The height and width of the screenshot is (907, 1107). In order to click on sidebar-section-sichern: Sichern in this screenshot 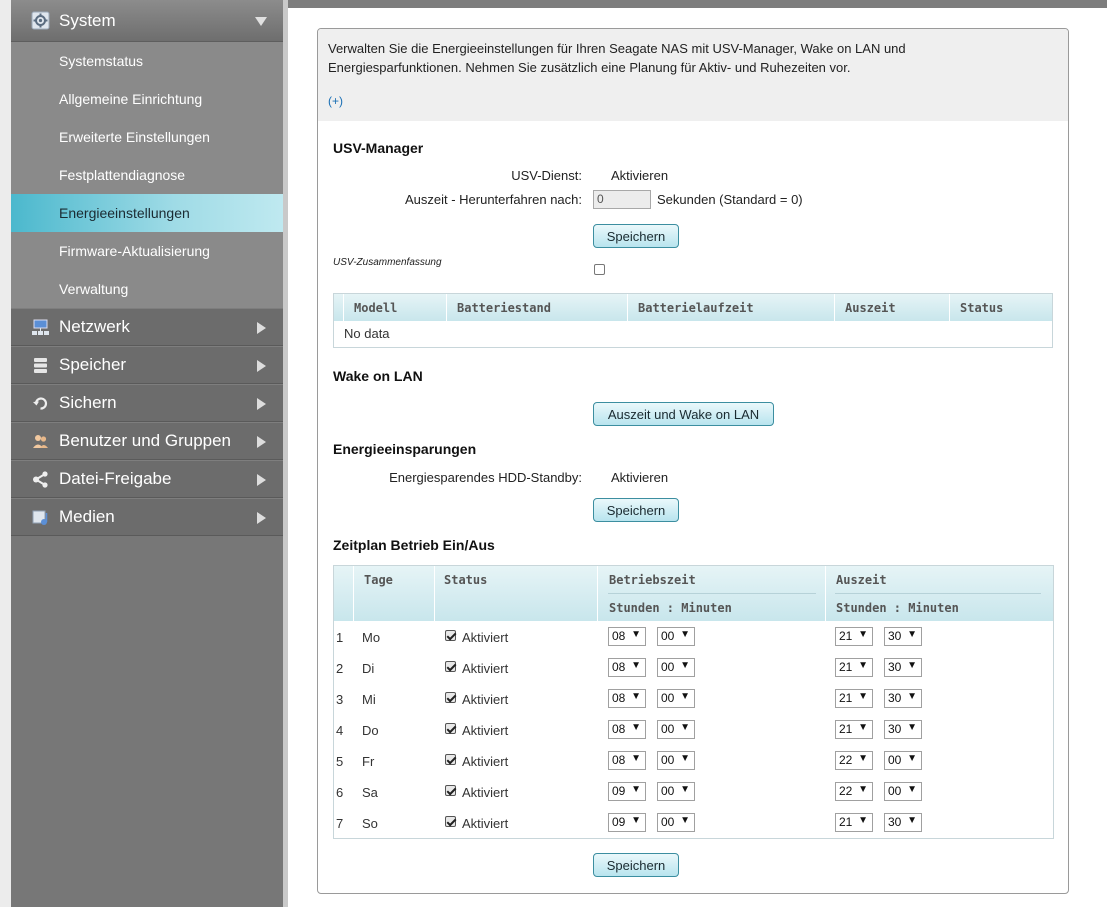, I will do `click(147, 403)`.